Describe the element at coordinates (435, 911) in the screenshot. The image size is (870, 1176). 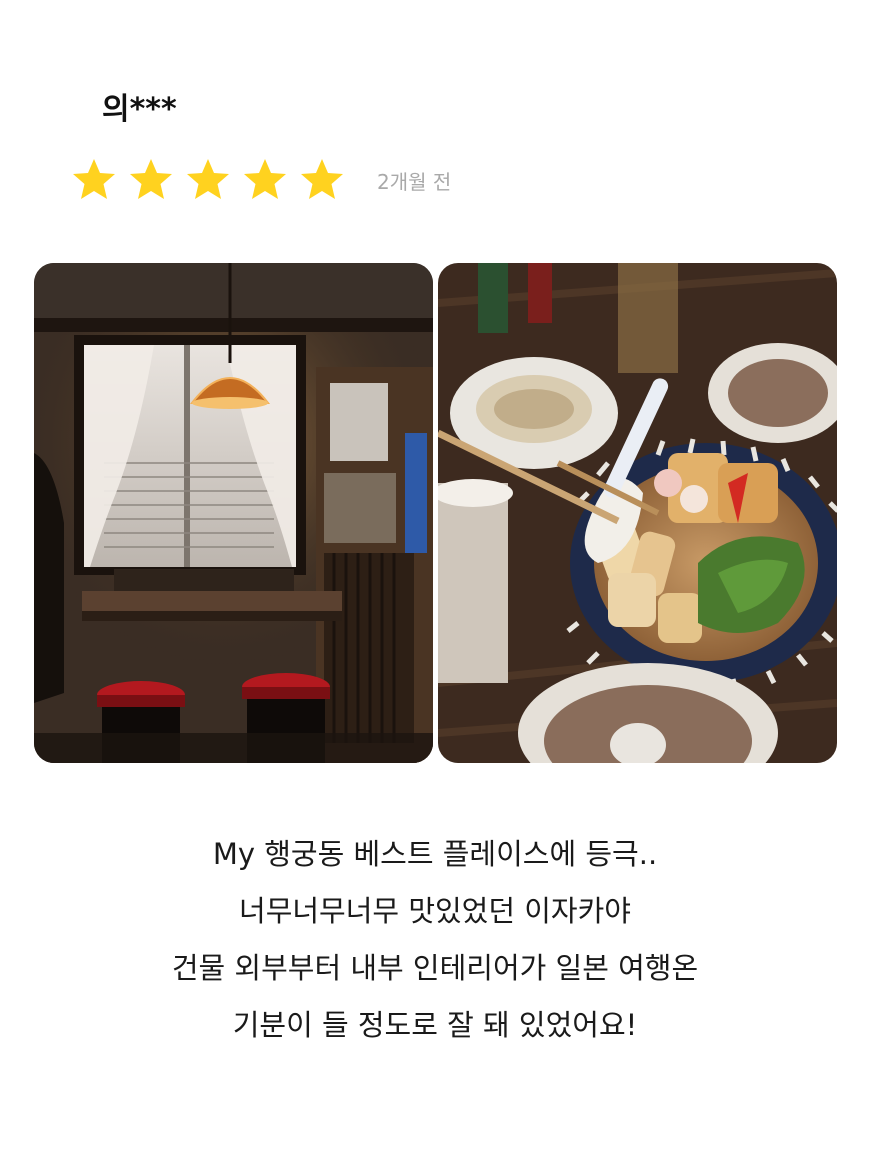
I see `review-text-line: 너무너무너무 맛있었던 이자카야` at that location.